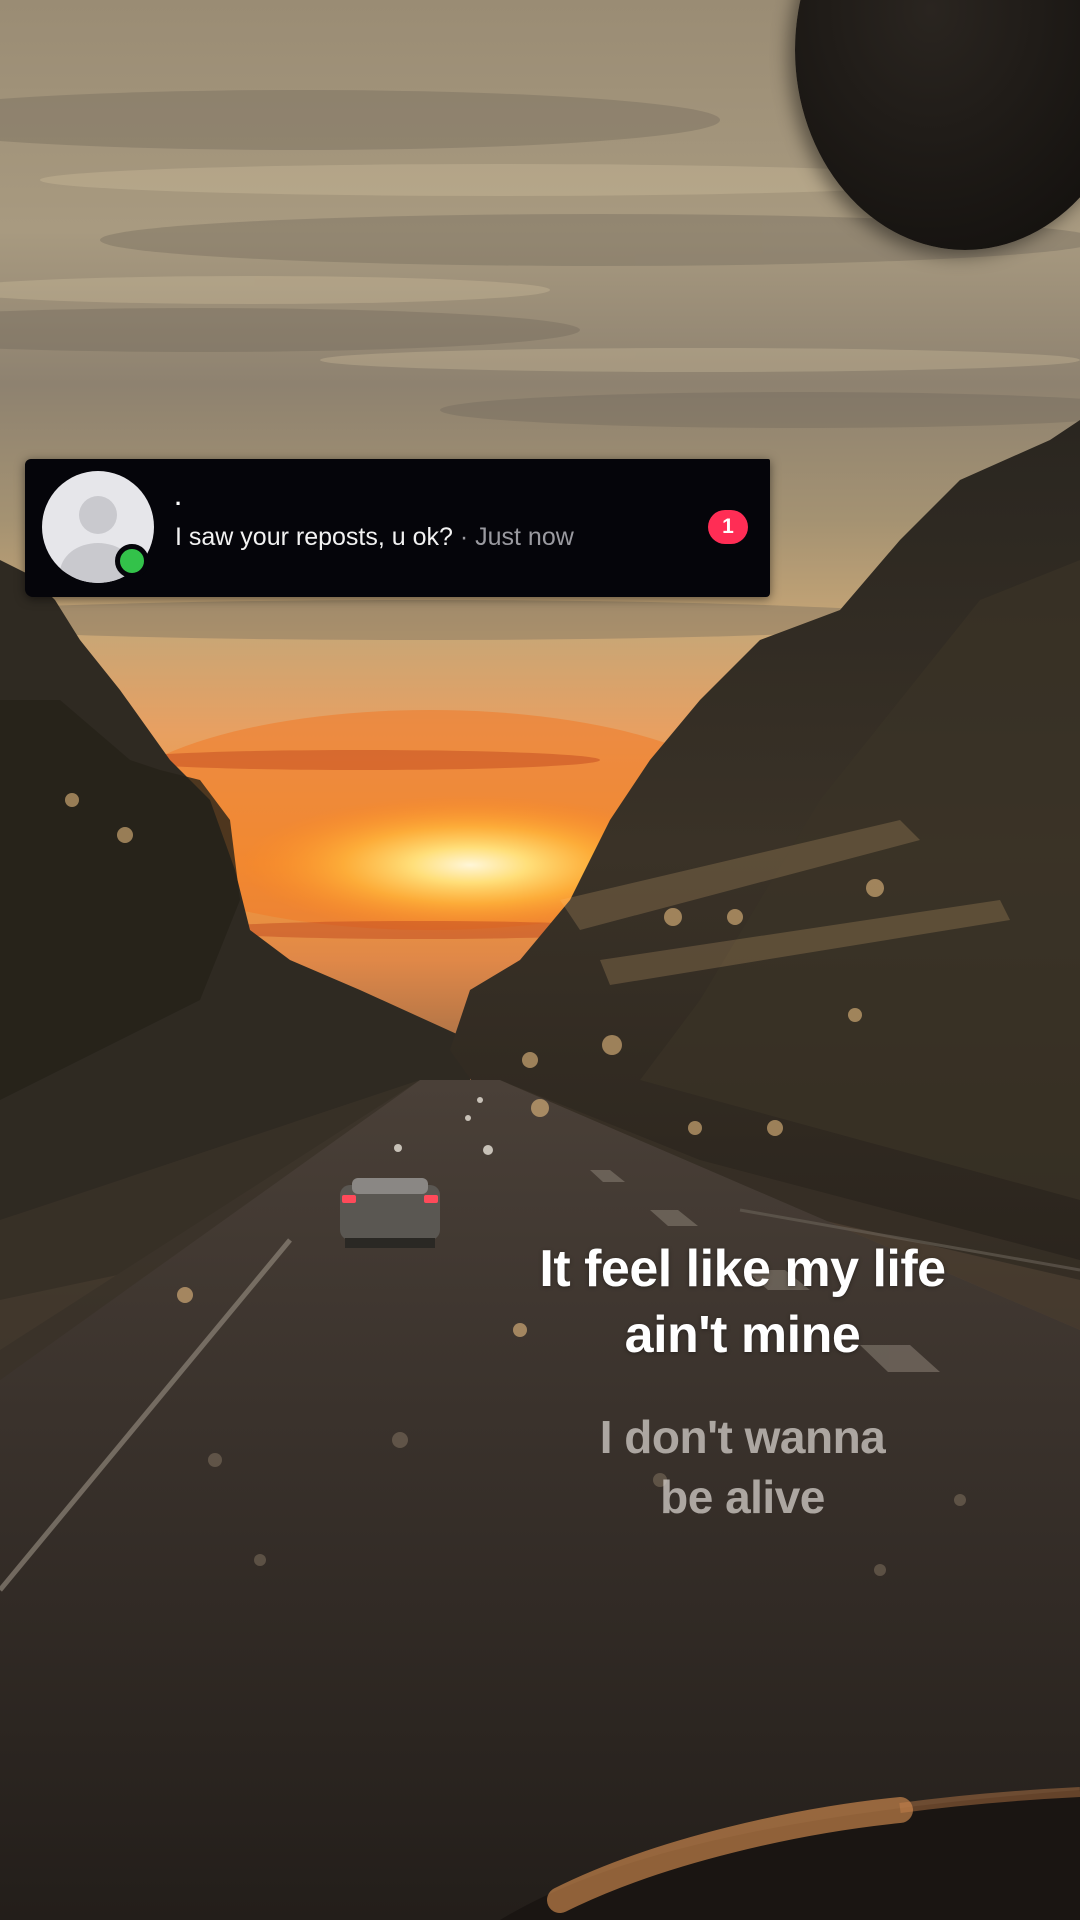 The image size is (1080, 1920). What do you see at coordinates (178, 497) in the screenshot?
I see `notification-sender: .` at bounding box center [178, 497].